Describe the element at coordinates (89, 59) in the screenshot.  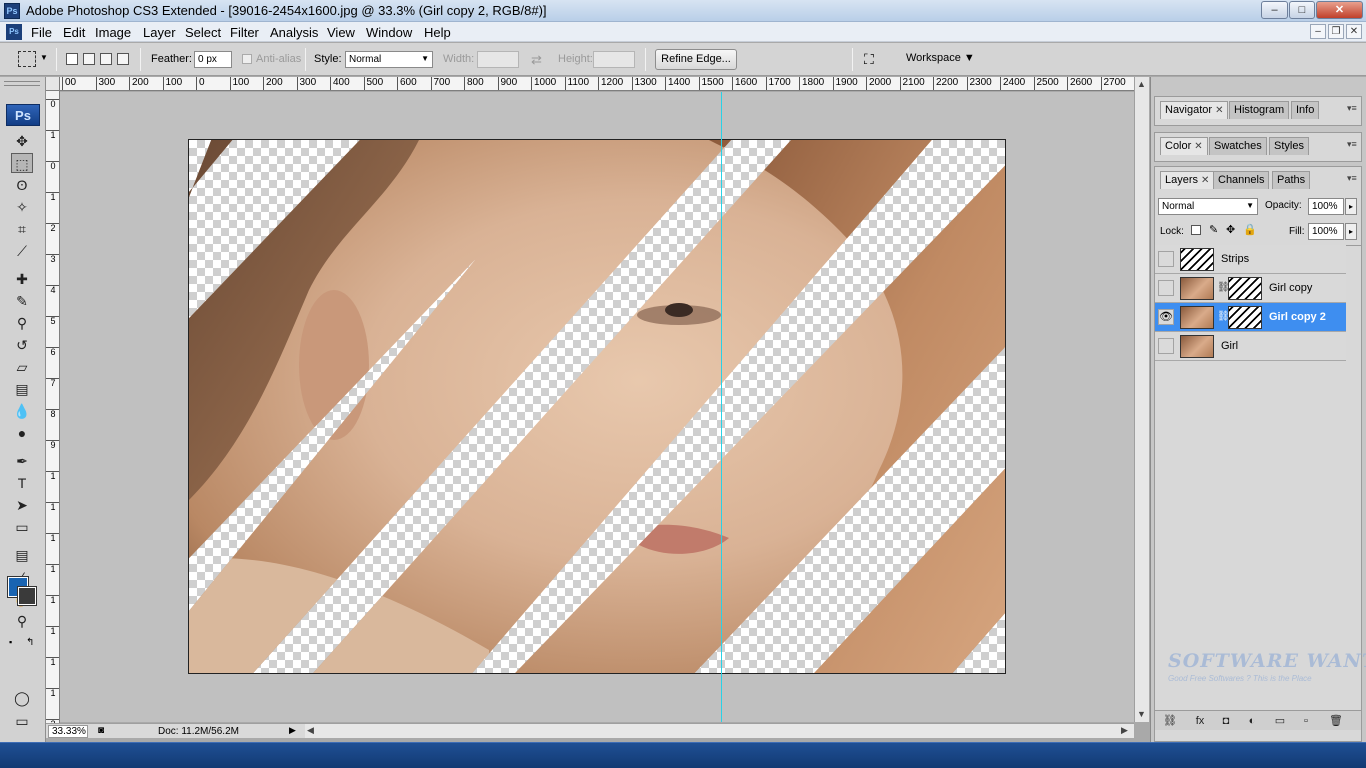
I see `add-selection-icon` at that location.